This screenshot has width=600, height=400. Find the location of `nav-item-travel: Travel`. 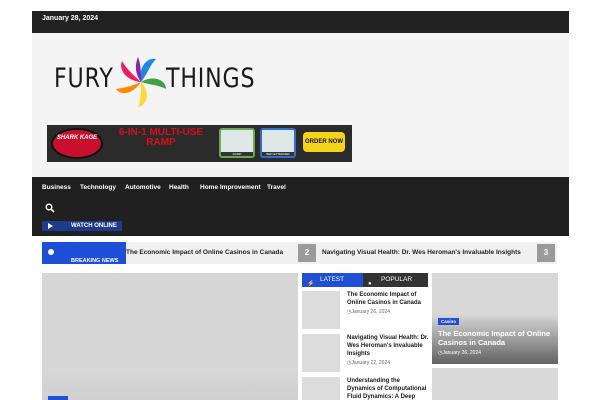

nav-item-travel: Travel is located at coordinates (276, 187).